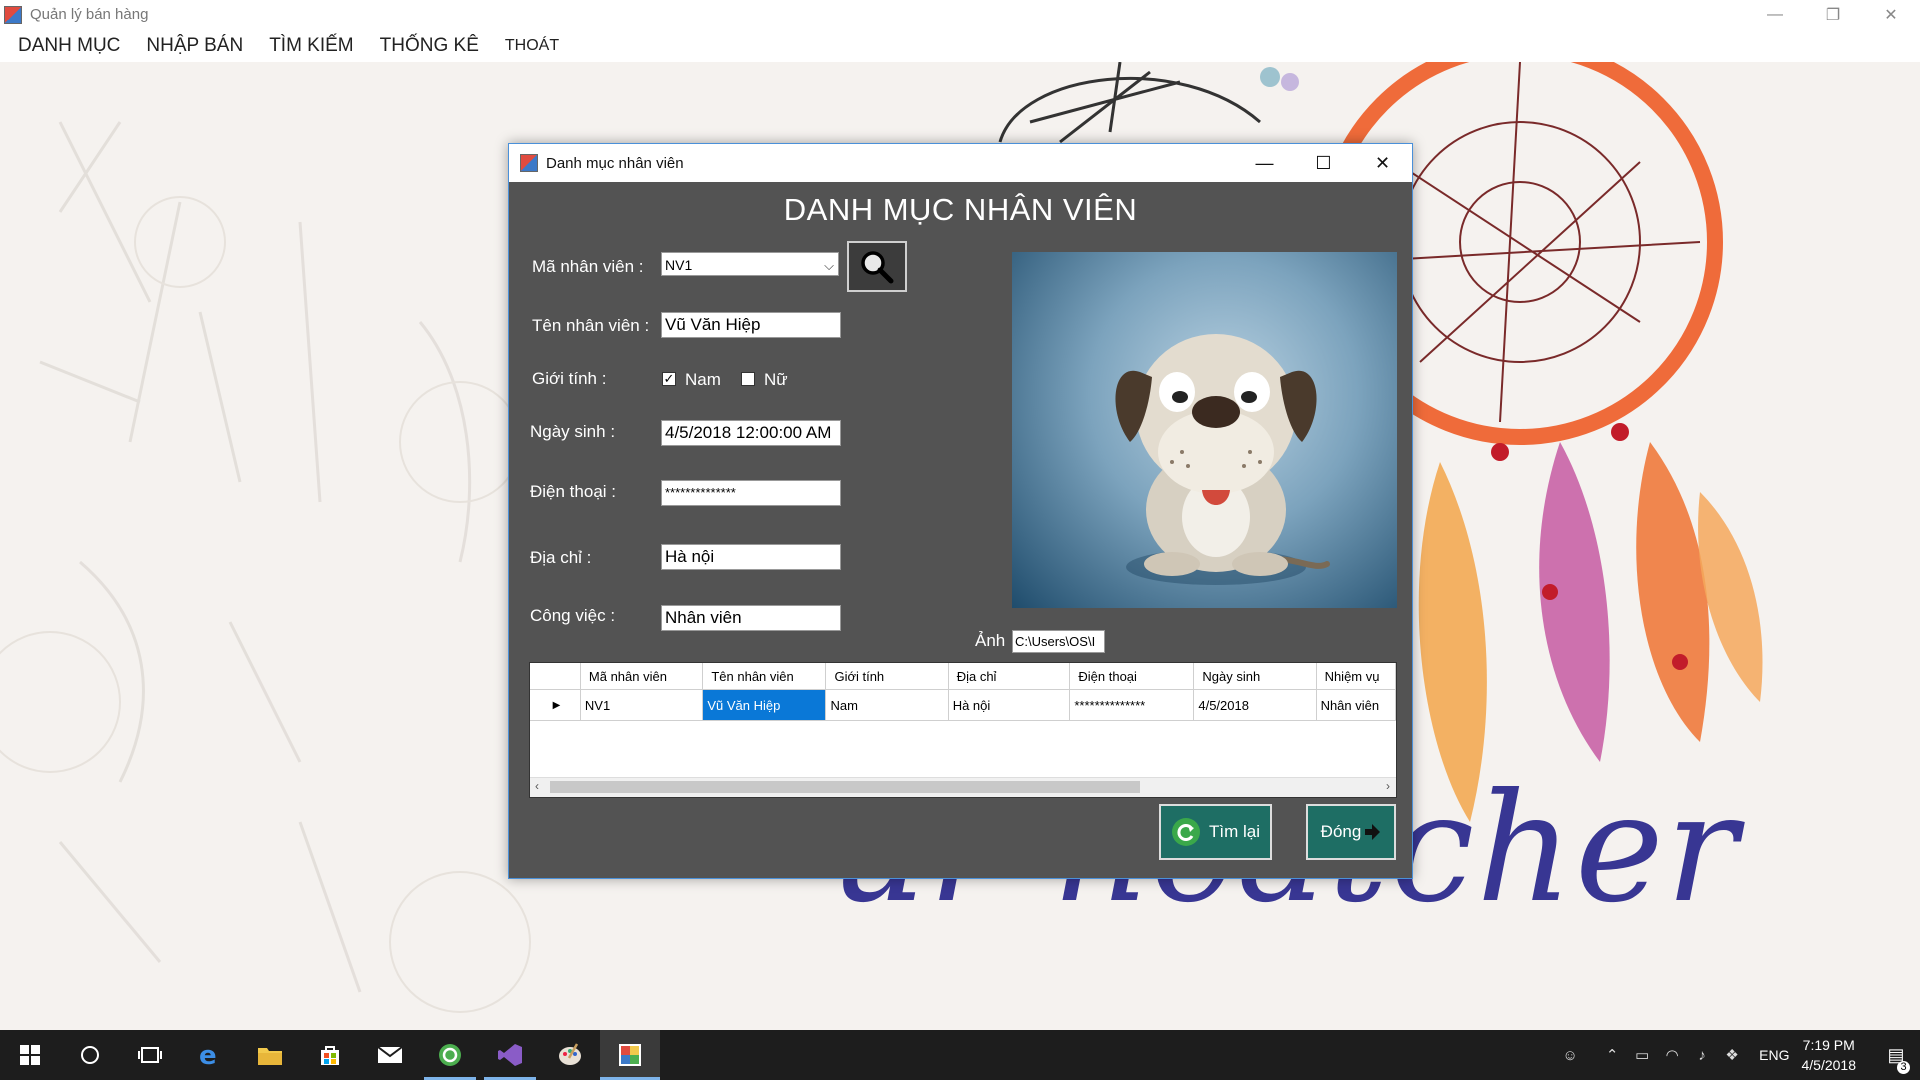 Image resolution: width=1920 pixels, height=1080 pixels. I want to click on edge-taskbar-item: e, so click(210, 1055).